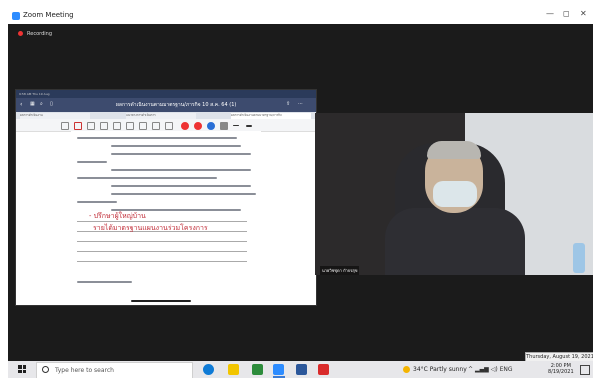  Describe the element at coordinates (48, 15) in the screenshot. I see `window-title: Zoom Meeting` at that location.